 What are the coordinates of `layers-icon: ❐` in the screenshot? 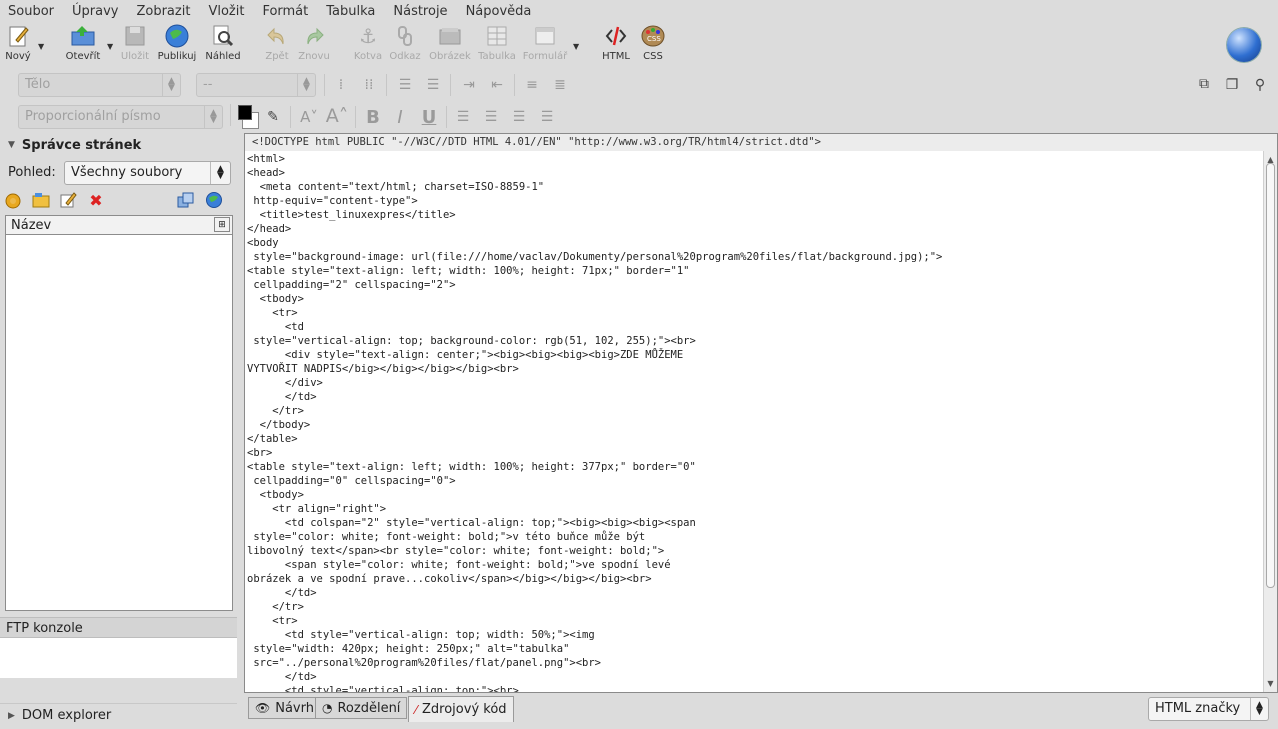 It's located at (1232, 85).